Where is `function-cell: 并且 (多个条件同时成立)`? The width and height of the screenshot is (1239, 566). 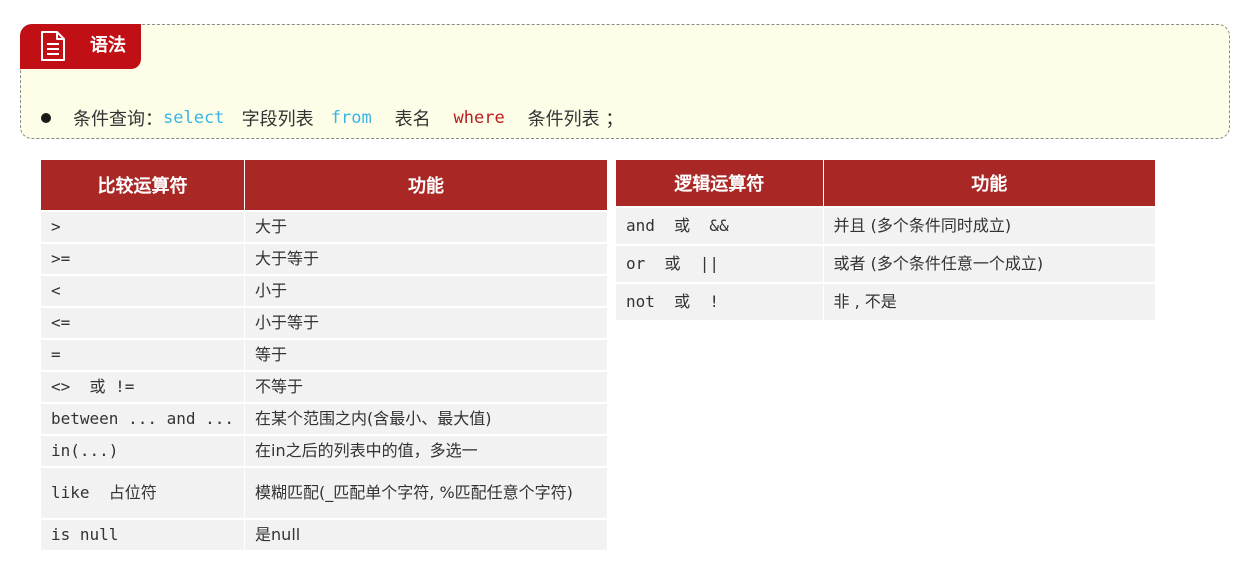
function-cell: 并且 (多个条件同时成立) is located at coordinates (988, 226).